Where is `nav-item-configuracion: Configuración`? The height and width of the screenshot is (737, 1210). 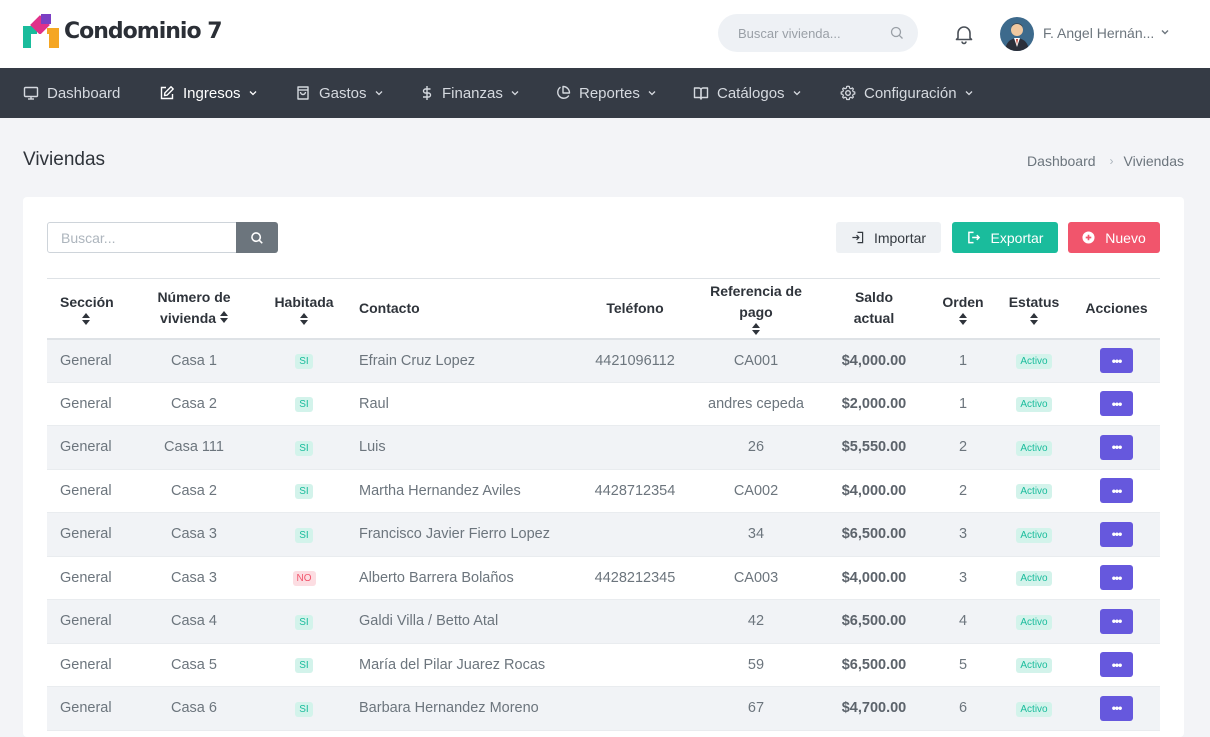
nav-item-configuracion: Configuración is located at coordinates (907, 93).